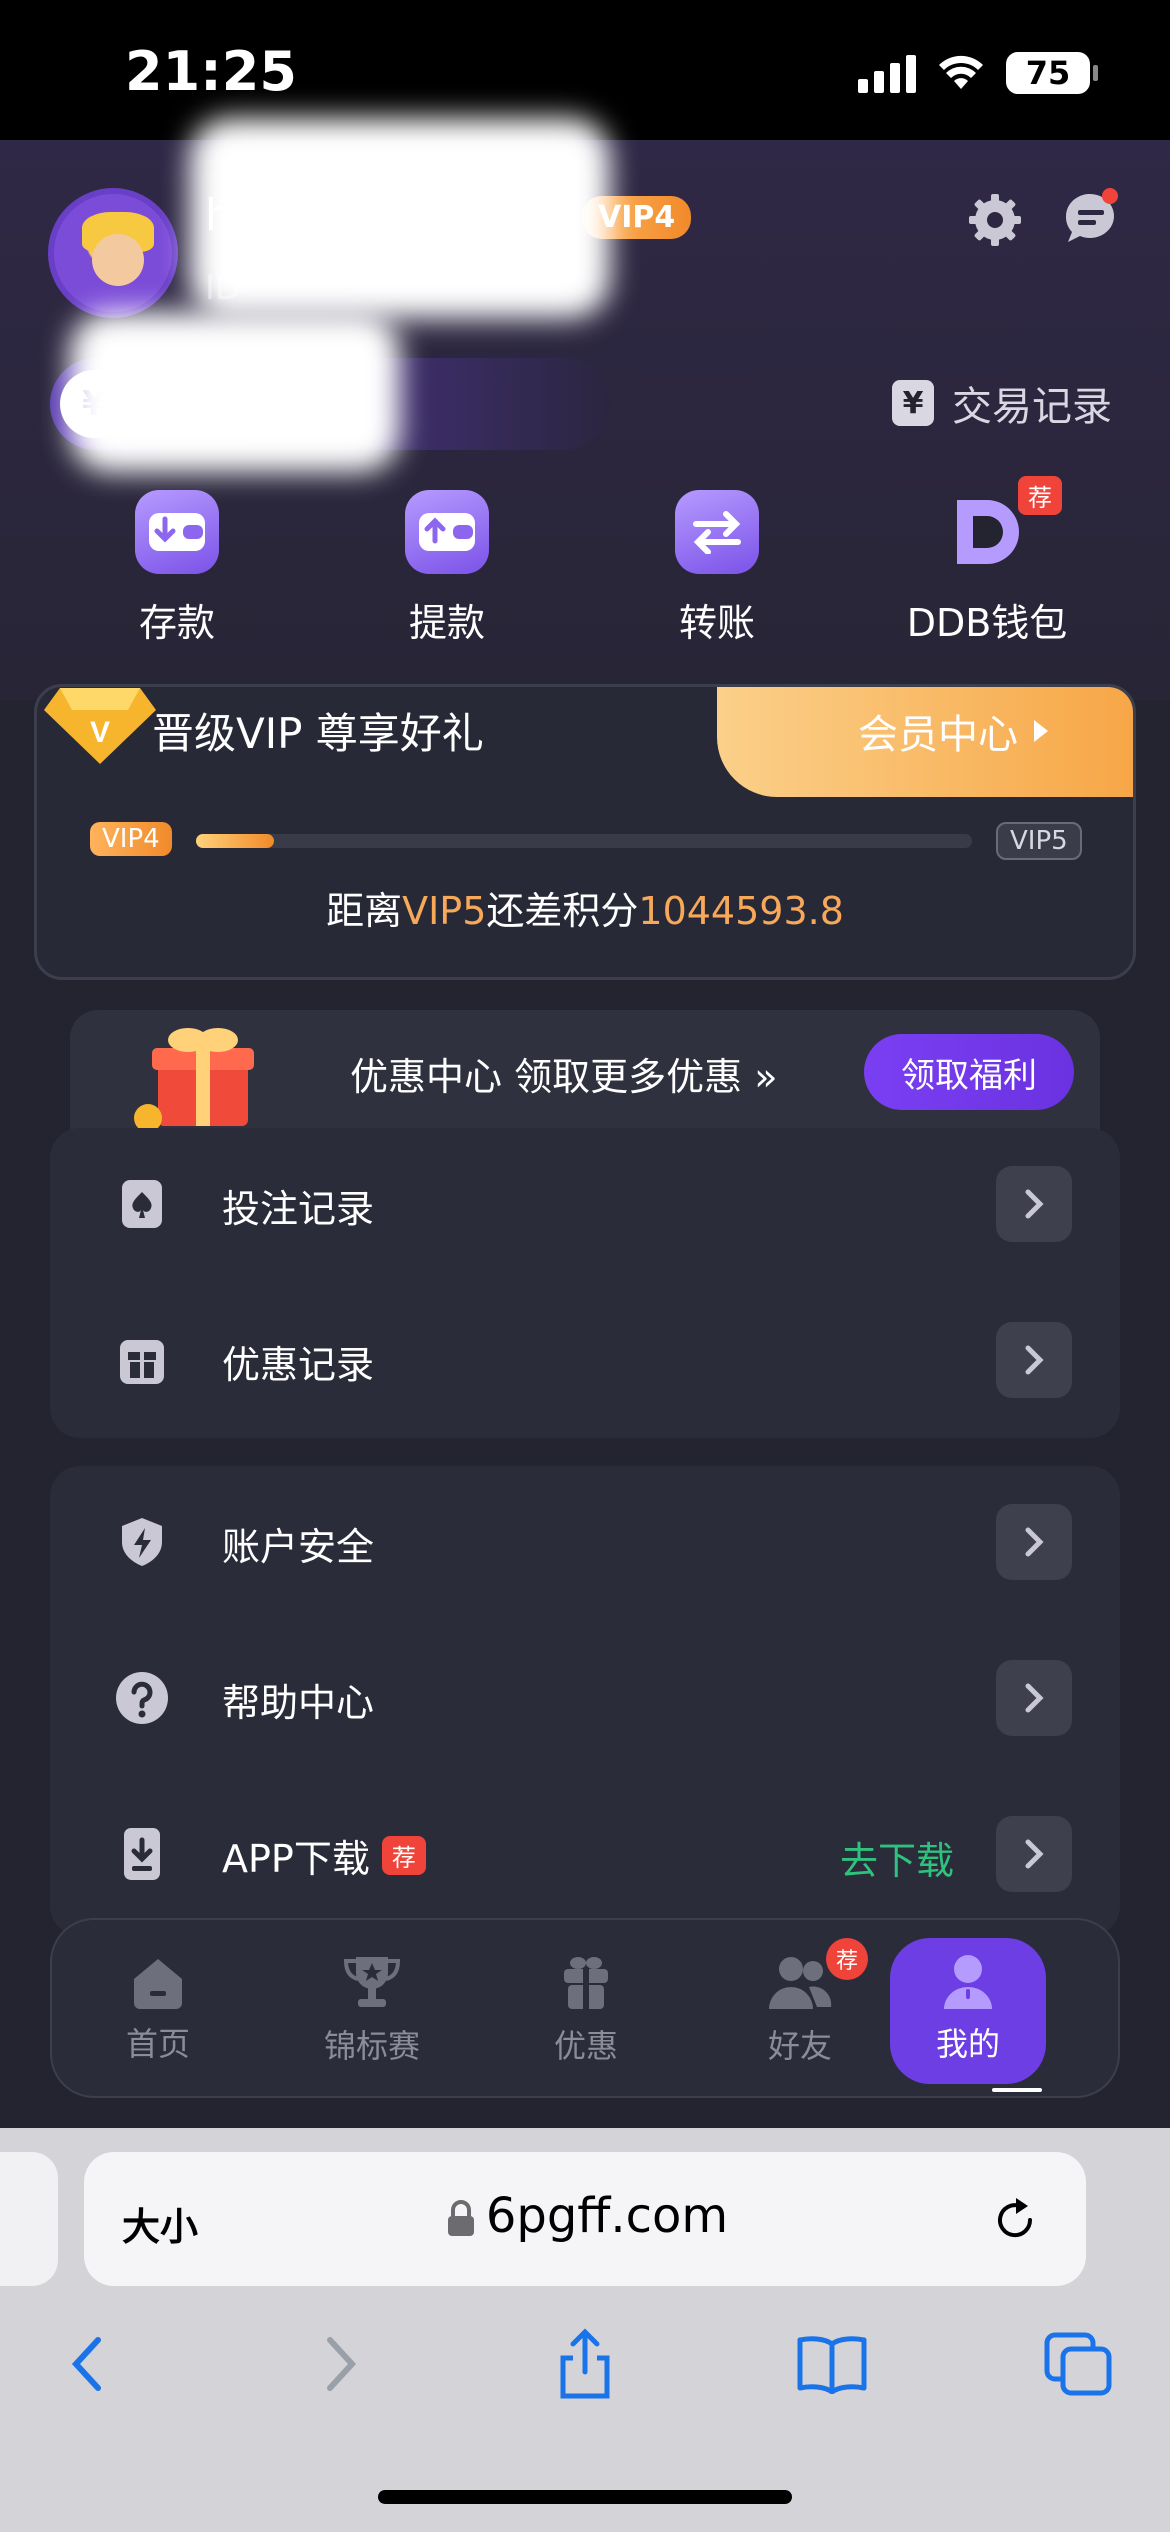 The image size is (1170, 2532). What do you see at coordinates (158, 1984) in the screenshot?
I see `home-icon` at bounding box center [158, 1984].